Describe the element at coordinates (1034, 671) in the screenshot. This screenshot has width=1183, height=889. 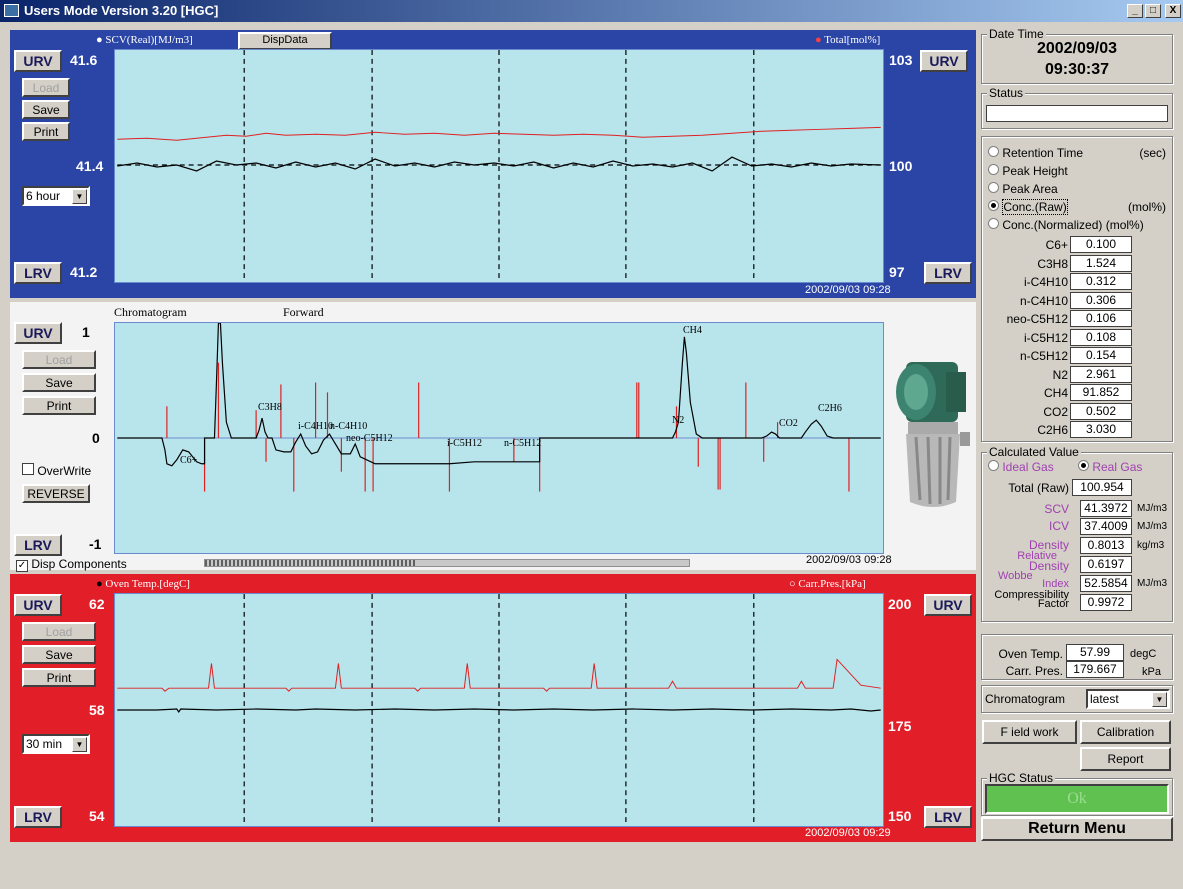
I see `carr-label: Carr. Pres.` at that location.